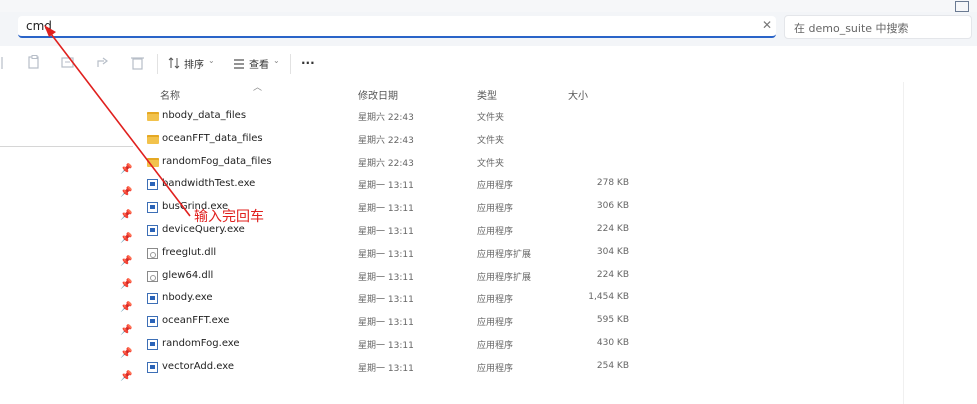 The height and width of the screenshot is (404, 977). I want to click on column-header-name: 名称, so click(170, 94).